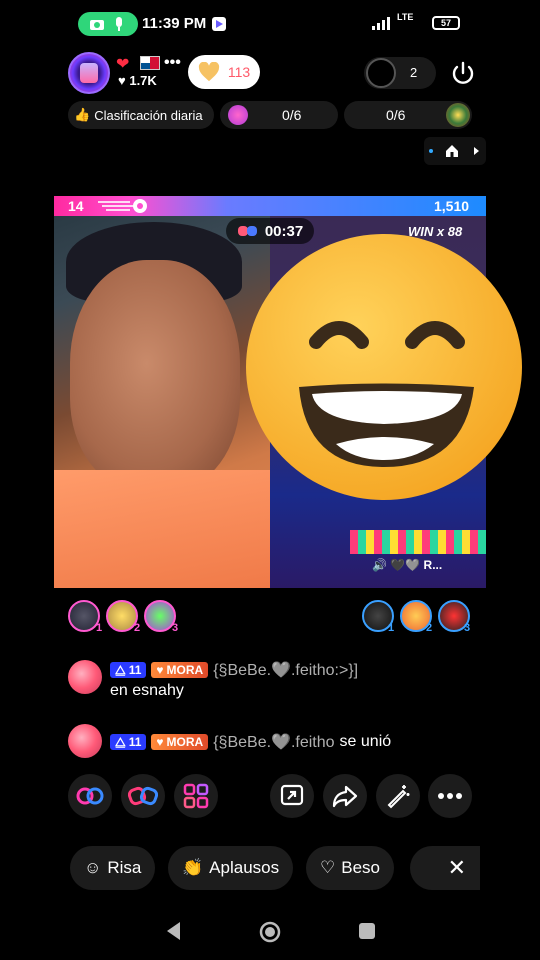 This screenshot has width=540, height=960. Describe the element at coordinates (396, 115) in the screenshot. I see `gift-goal-progress-2: 0/6` at that location.